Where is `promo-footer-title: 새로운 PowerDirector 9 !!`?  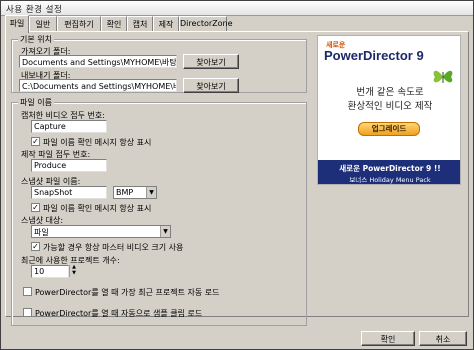
promo-footer-title: 새로운 PowerDirector 9 !! is located at coordinates (390, 168).